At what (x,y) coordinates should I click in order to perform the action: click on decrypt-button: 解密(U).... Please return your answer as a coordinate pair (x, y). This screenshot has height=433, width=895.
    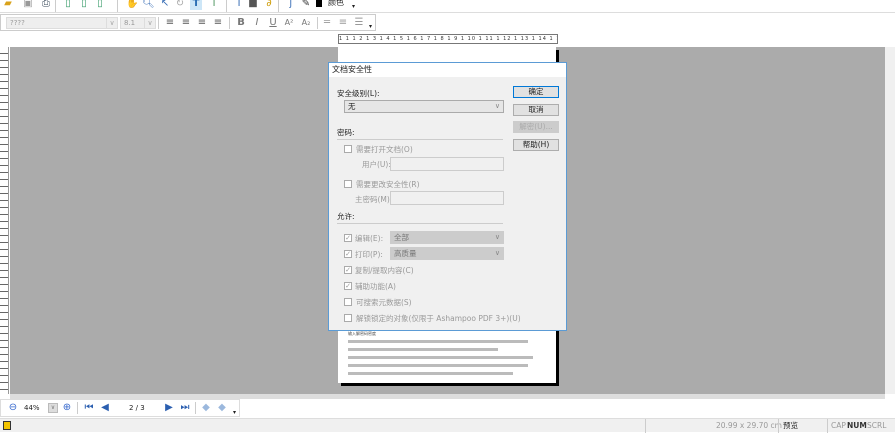
    Looking at the image, I should click on (536, 127).